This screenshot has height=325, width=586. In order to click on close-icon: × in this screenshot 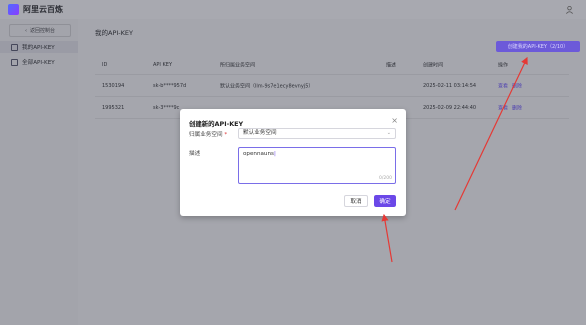, I will do `click(394, 120)`.